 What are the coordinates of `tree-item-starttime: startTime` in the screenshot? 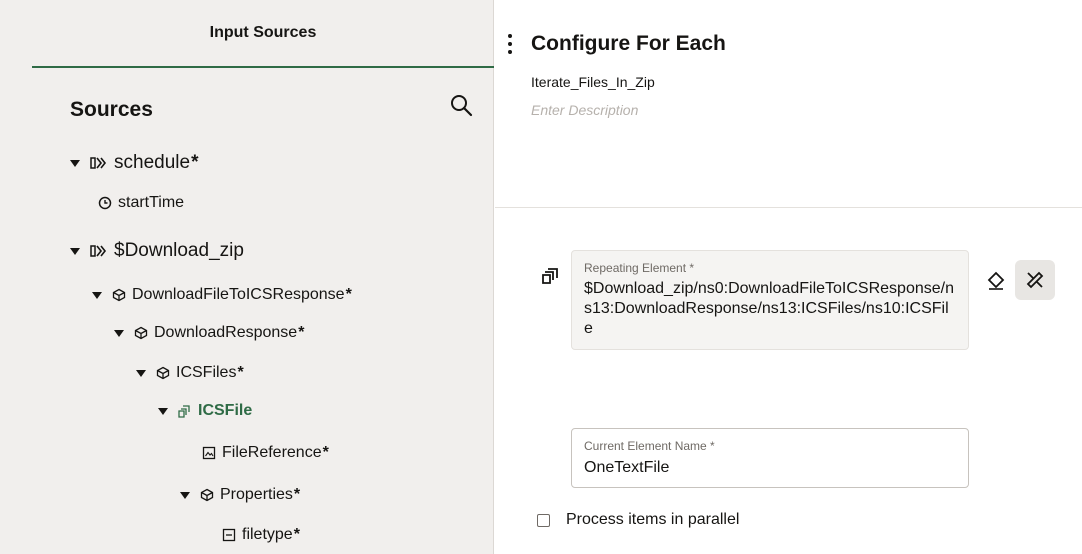 It's located at (141, 203).